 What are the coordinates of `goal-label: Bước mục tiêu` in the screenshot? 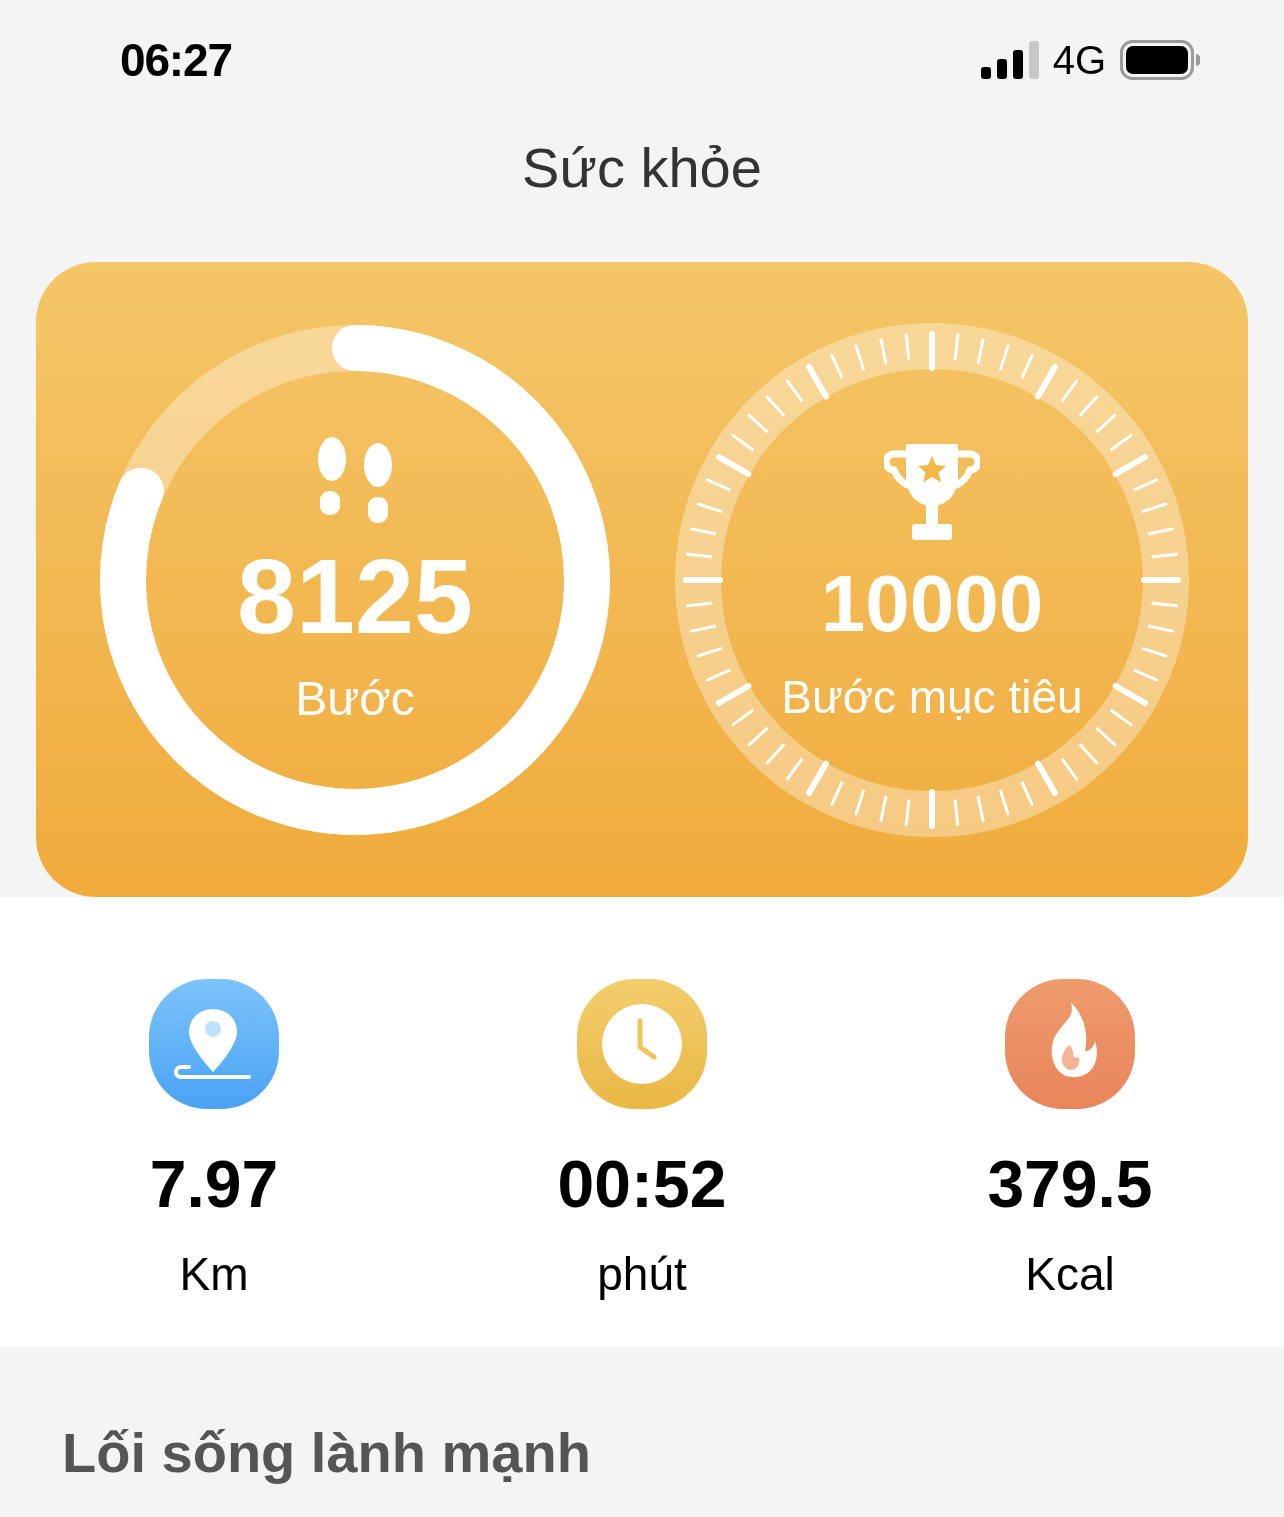 It's located at (932, 696).